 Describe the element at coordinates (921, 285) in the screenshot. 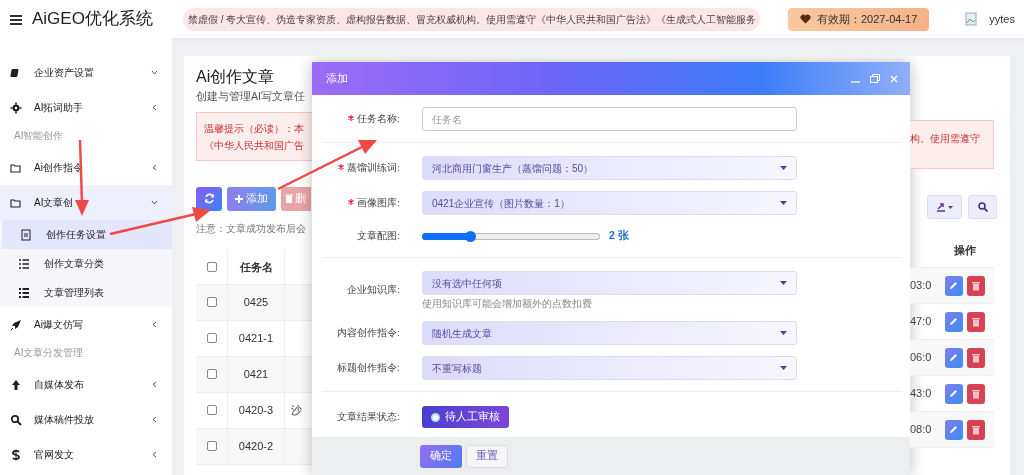

I see `table-cell: 03:0` at that location.